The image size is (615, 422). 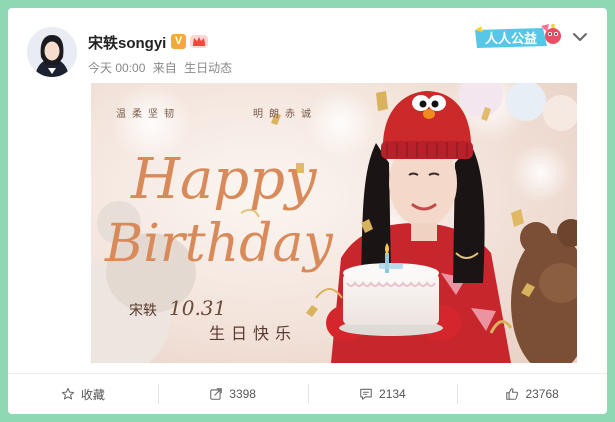 I want to click on image-name: 宋轶, so click(x=143, y=311).